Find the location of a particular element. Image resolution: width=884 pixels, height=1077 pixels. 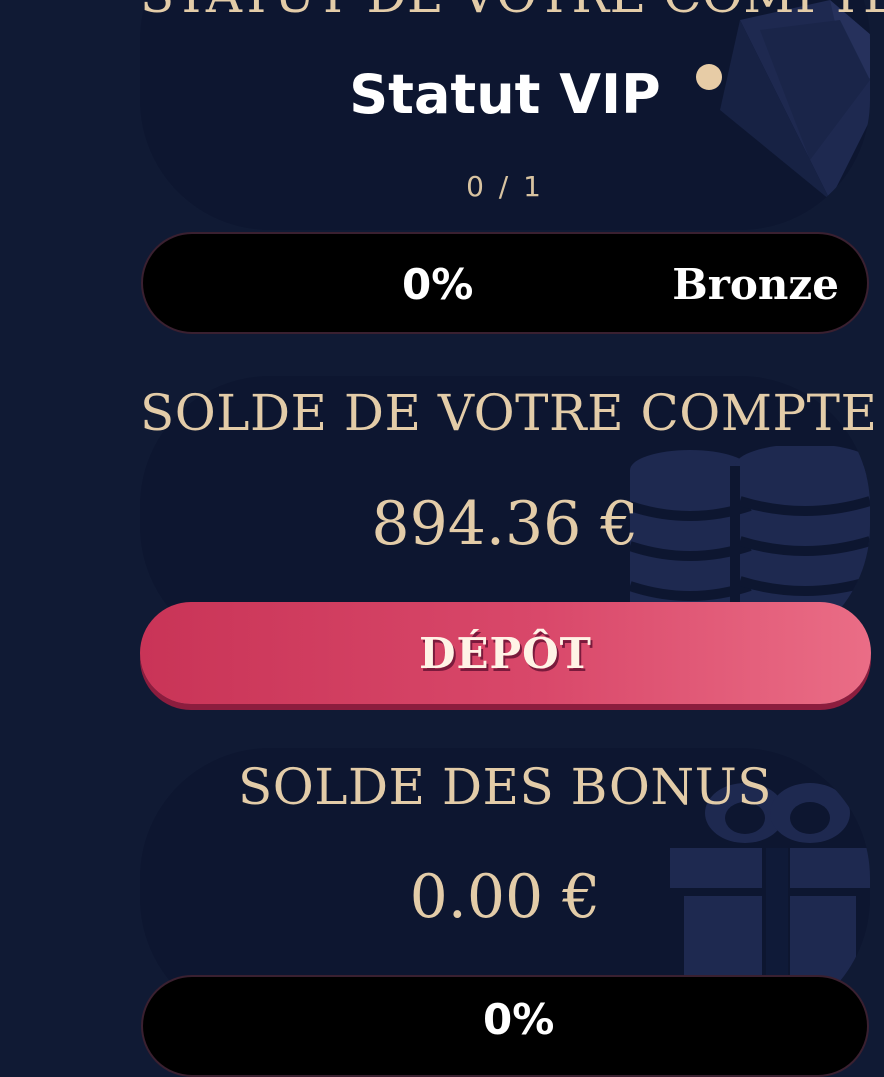

bonus-progress-percent: 0% is located at coordinates (519, 1019).